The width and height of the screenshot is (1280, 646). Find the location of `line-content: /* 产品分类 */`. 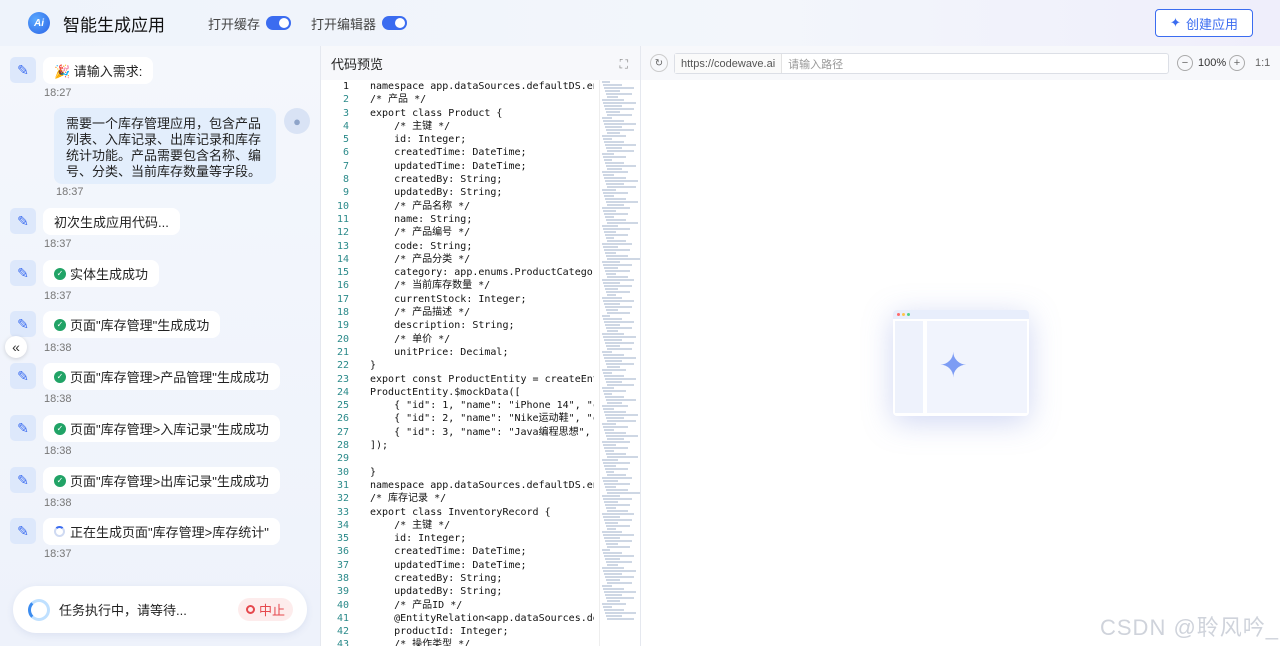

line-content: /* 产品分类 */ is located at coordinates (420, 259).